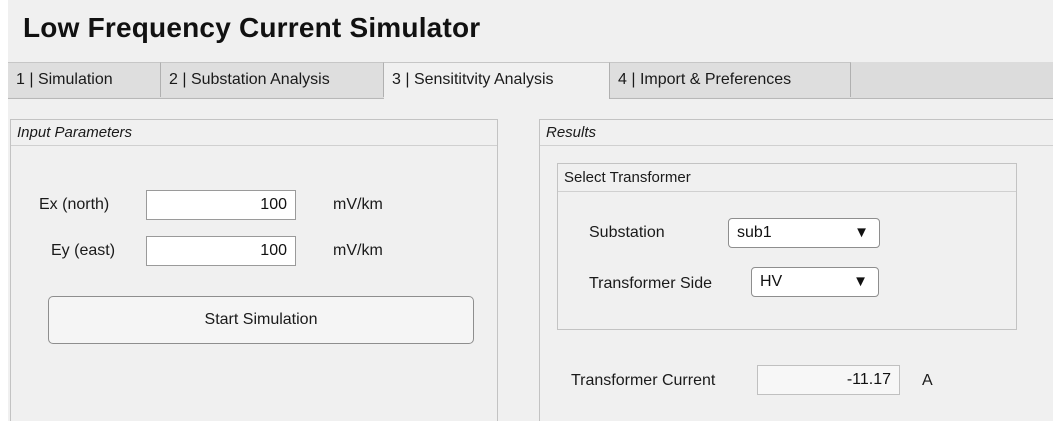 This screenshot has height=421, width=1053. Describe the element at coordinates (272, 79) in the screenshot. I see `tab-substation-analysis: 2 | Substation Analysis` at that location.